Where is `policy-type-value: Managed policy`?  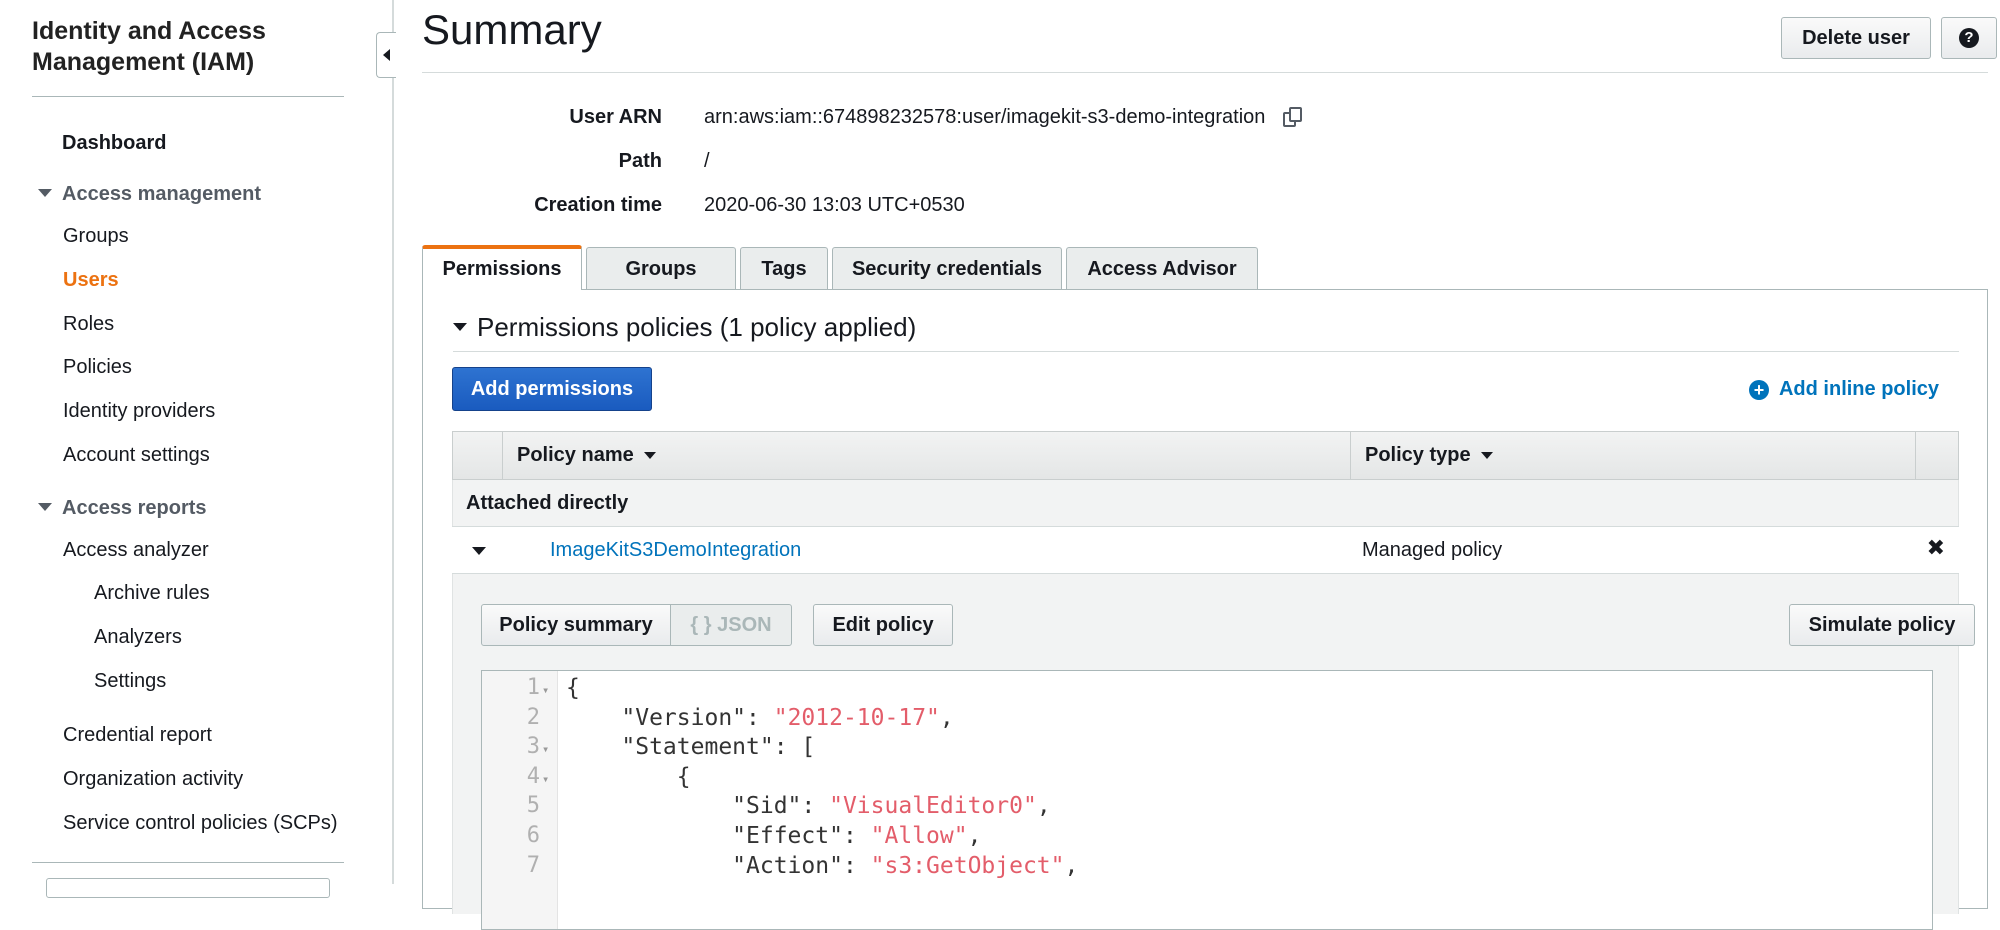 policy-type-value: Managed policy is located at coordinates (1432, 550).